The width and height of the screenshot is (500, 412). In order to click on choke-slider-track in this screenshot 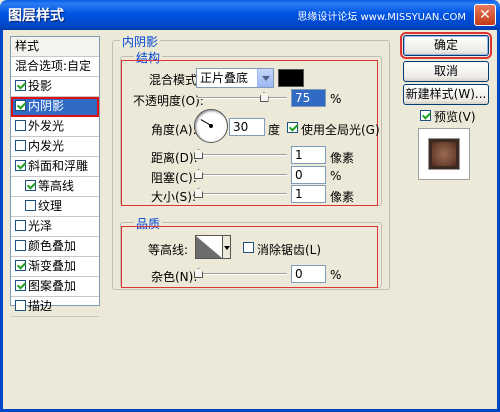, I will do `click(242, 175)`.